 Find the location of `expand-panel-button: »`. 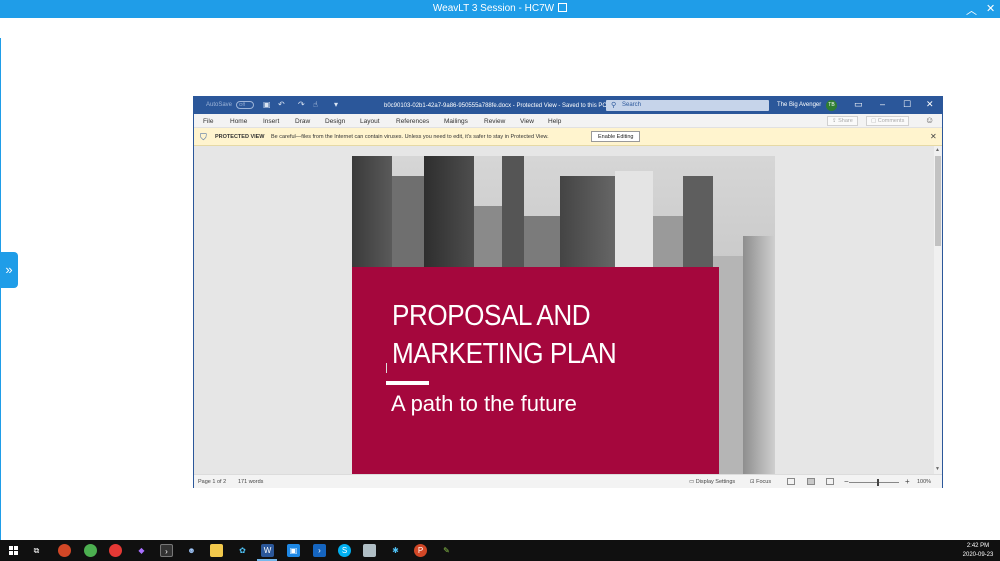

expand-panel-button: » is located at coordinates (9, 270).